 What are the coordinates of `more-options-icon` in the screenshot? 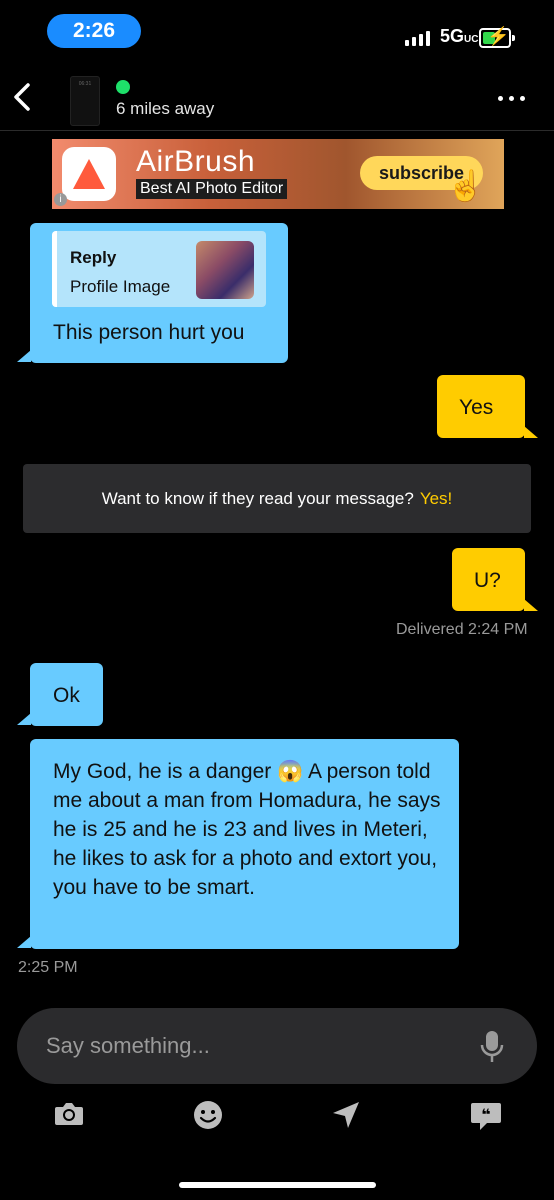 It's located at (511, 98).